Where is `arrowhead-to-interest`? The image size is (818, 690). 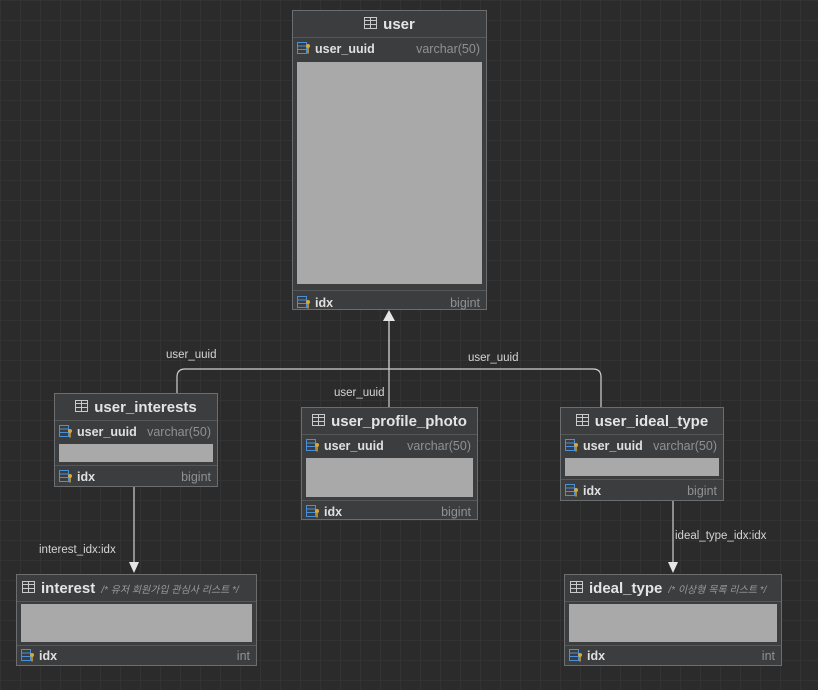 arrowhead-to-interest is located at coordinates (134, 567).